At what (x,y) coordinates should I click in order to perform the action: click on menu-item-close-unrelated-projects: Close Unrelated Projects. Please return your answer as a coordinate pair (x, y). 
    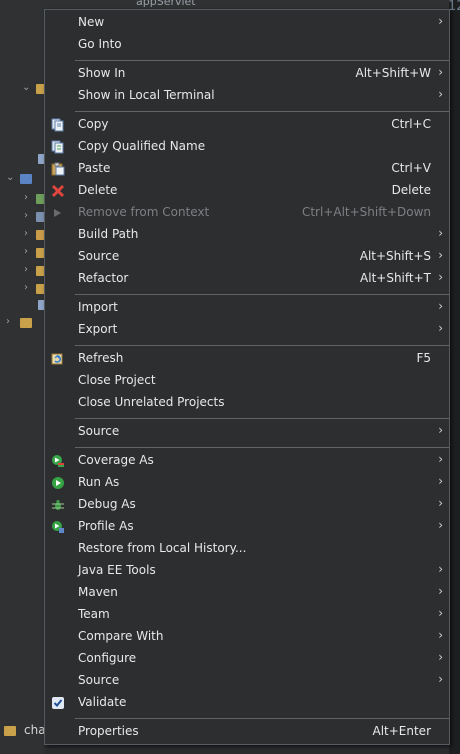
    Looking at the image, I should click on (247, 403).